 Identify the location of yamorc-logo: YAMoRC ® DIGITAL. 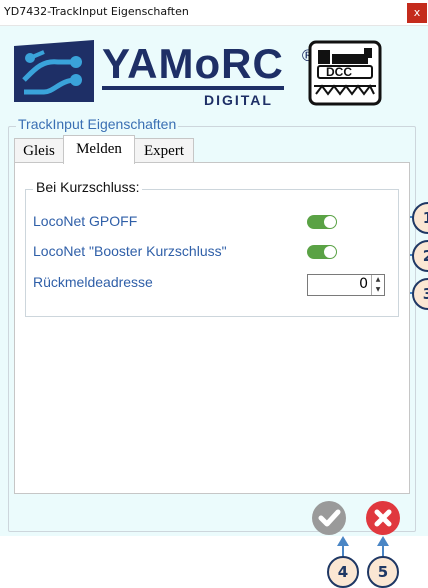
(169, 74).